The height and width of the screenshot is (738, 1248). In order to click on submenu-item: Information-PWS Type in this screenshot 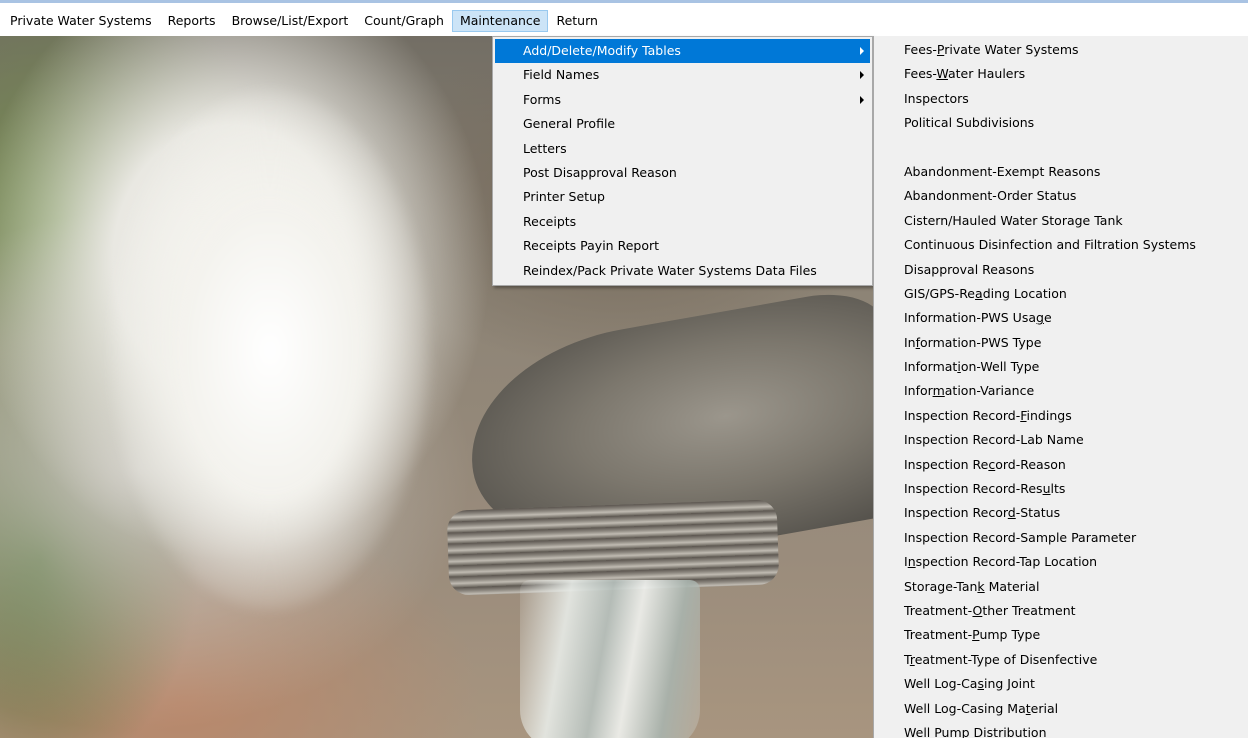, I will do `click(1061, 343)`.